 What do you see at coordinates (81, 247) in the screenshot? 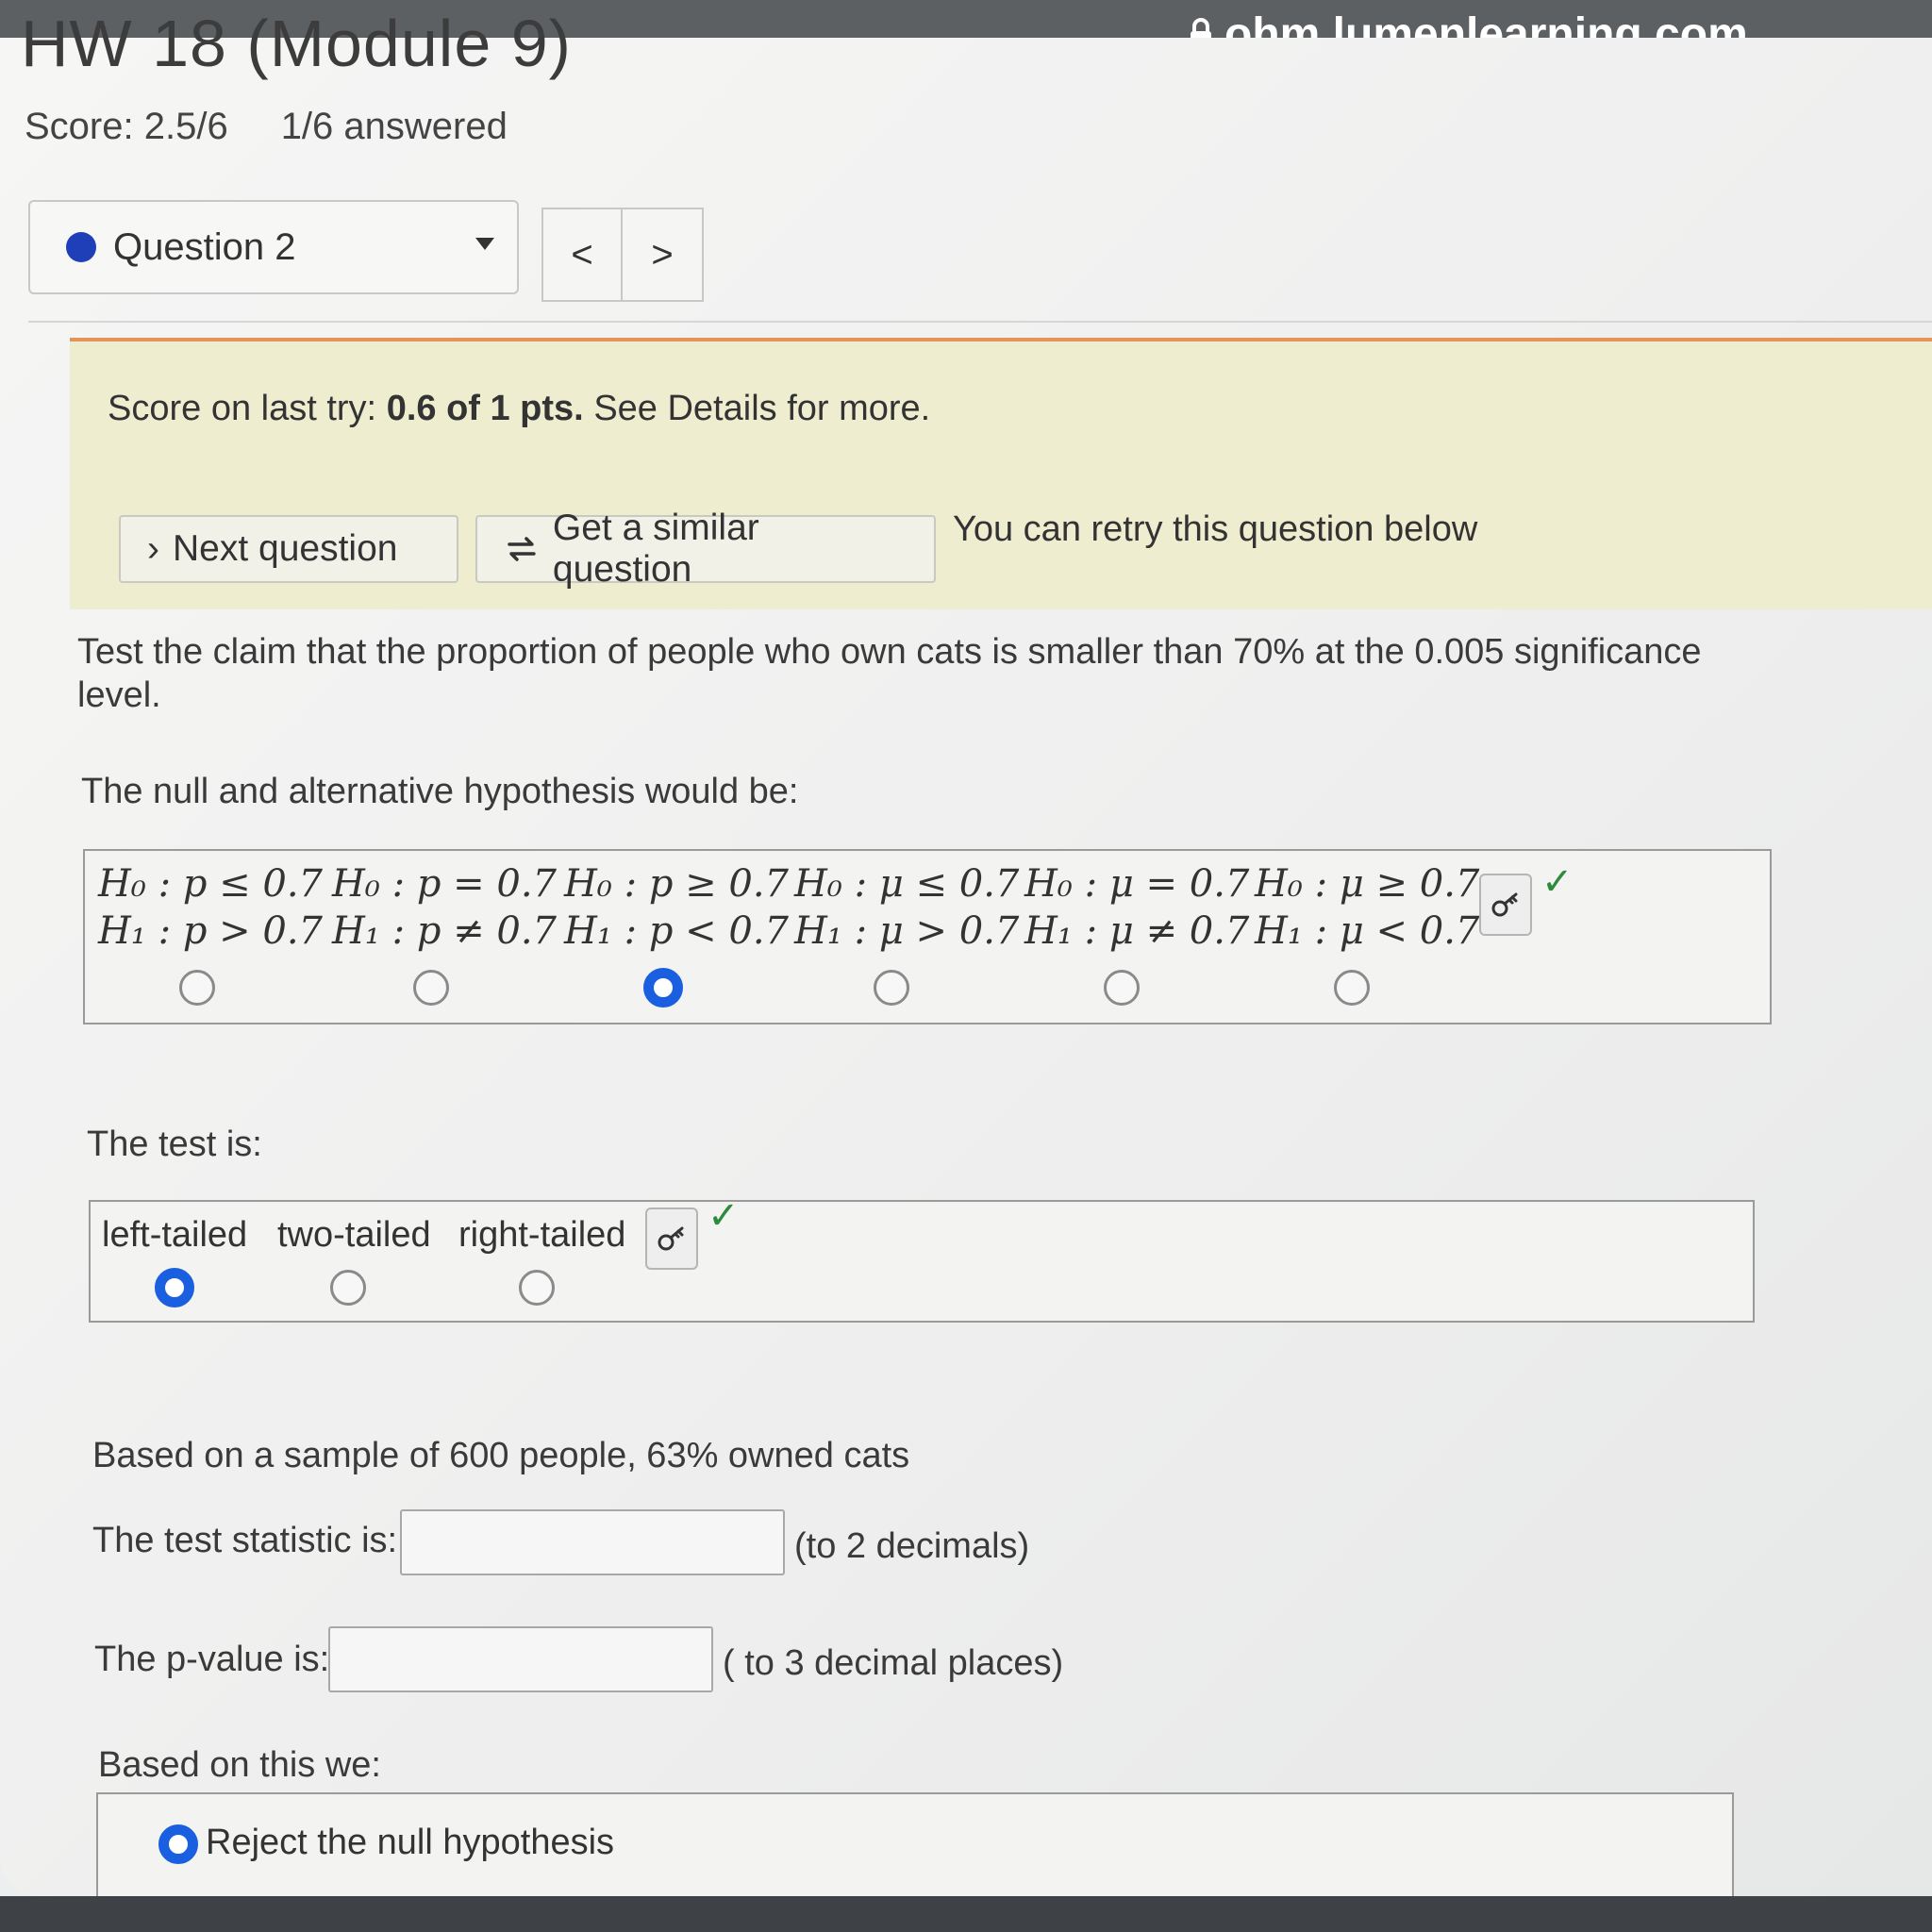
I see `question-status-dot` at bounding box center [81, 247].